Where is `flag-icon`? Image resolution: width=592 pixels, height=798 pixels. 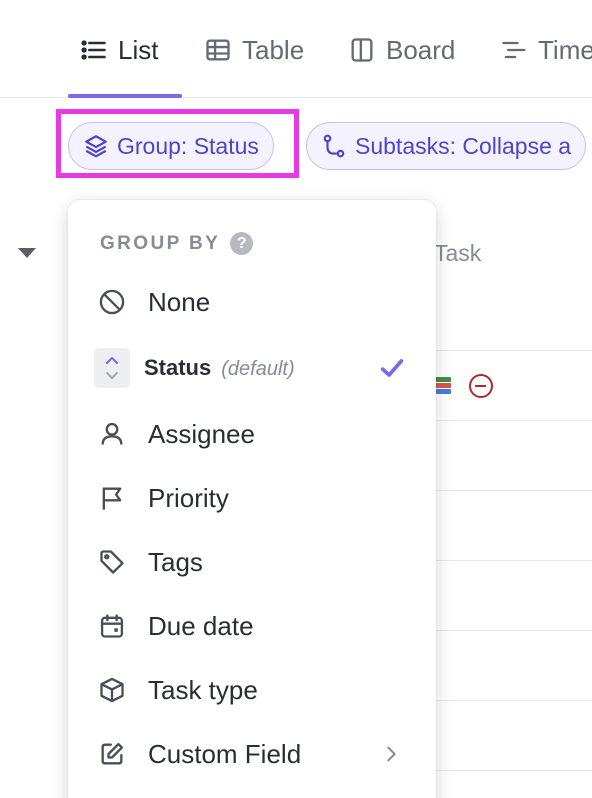 flag-icon is located at coordinates (112, 498).